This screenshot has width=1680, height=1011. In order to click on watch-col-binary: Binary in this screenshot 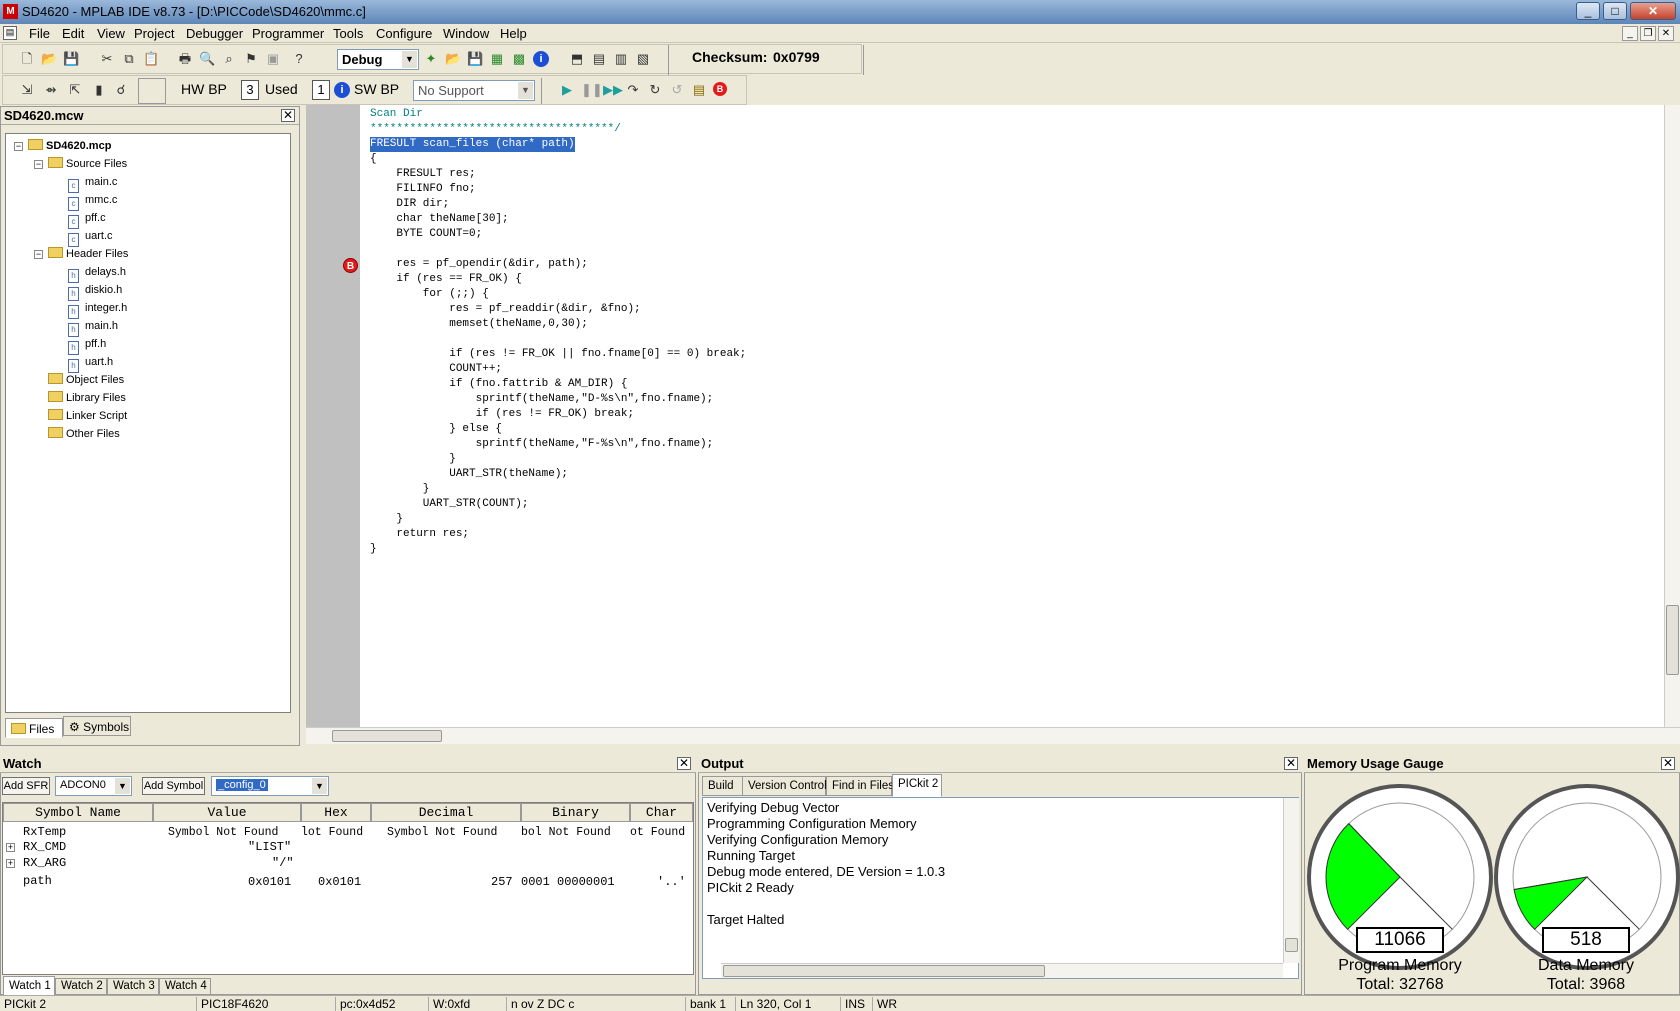, I will do `click(575, 812)`.